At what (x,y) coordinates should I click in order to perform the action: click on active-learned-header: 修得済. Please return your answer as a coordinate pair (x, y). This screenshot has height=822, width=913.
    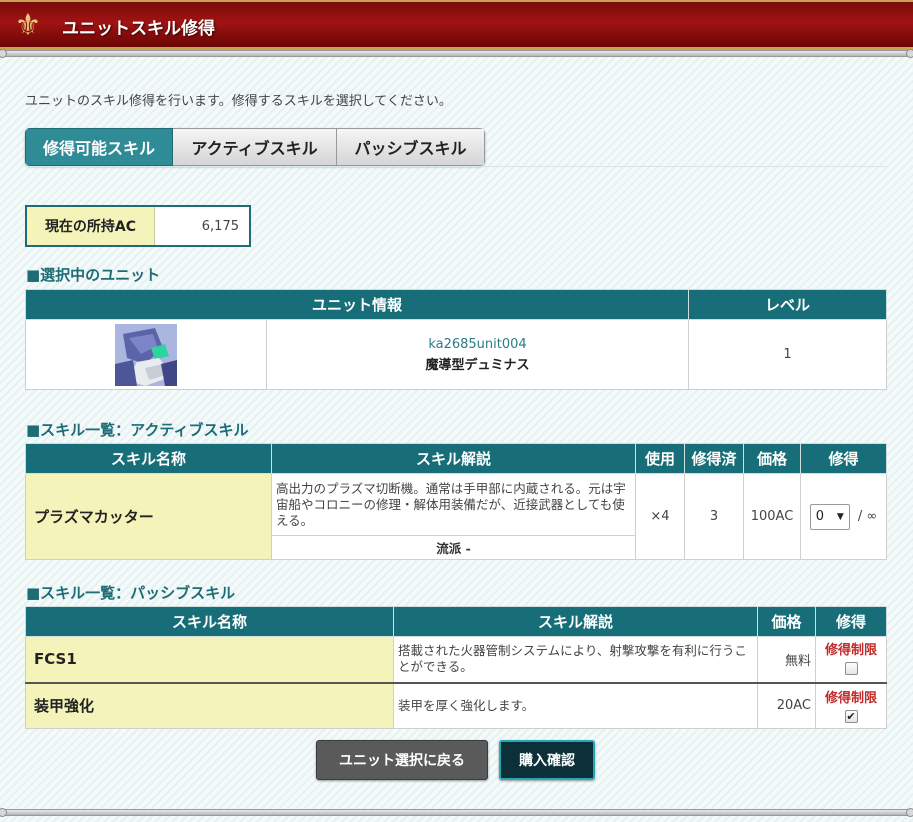
    Looking at the image, I should click on (714, 458).